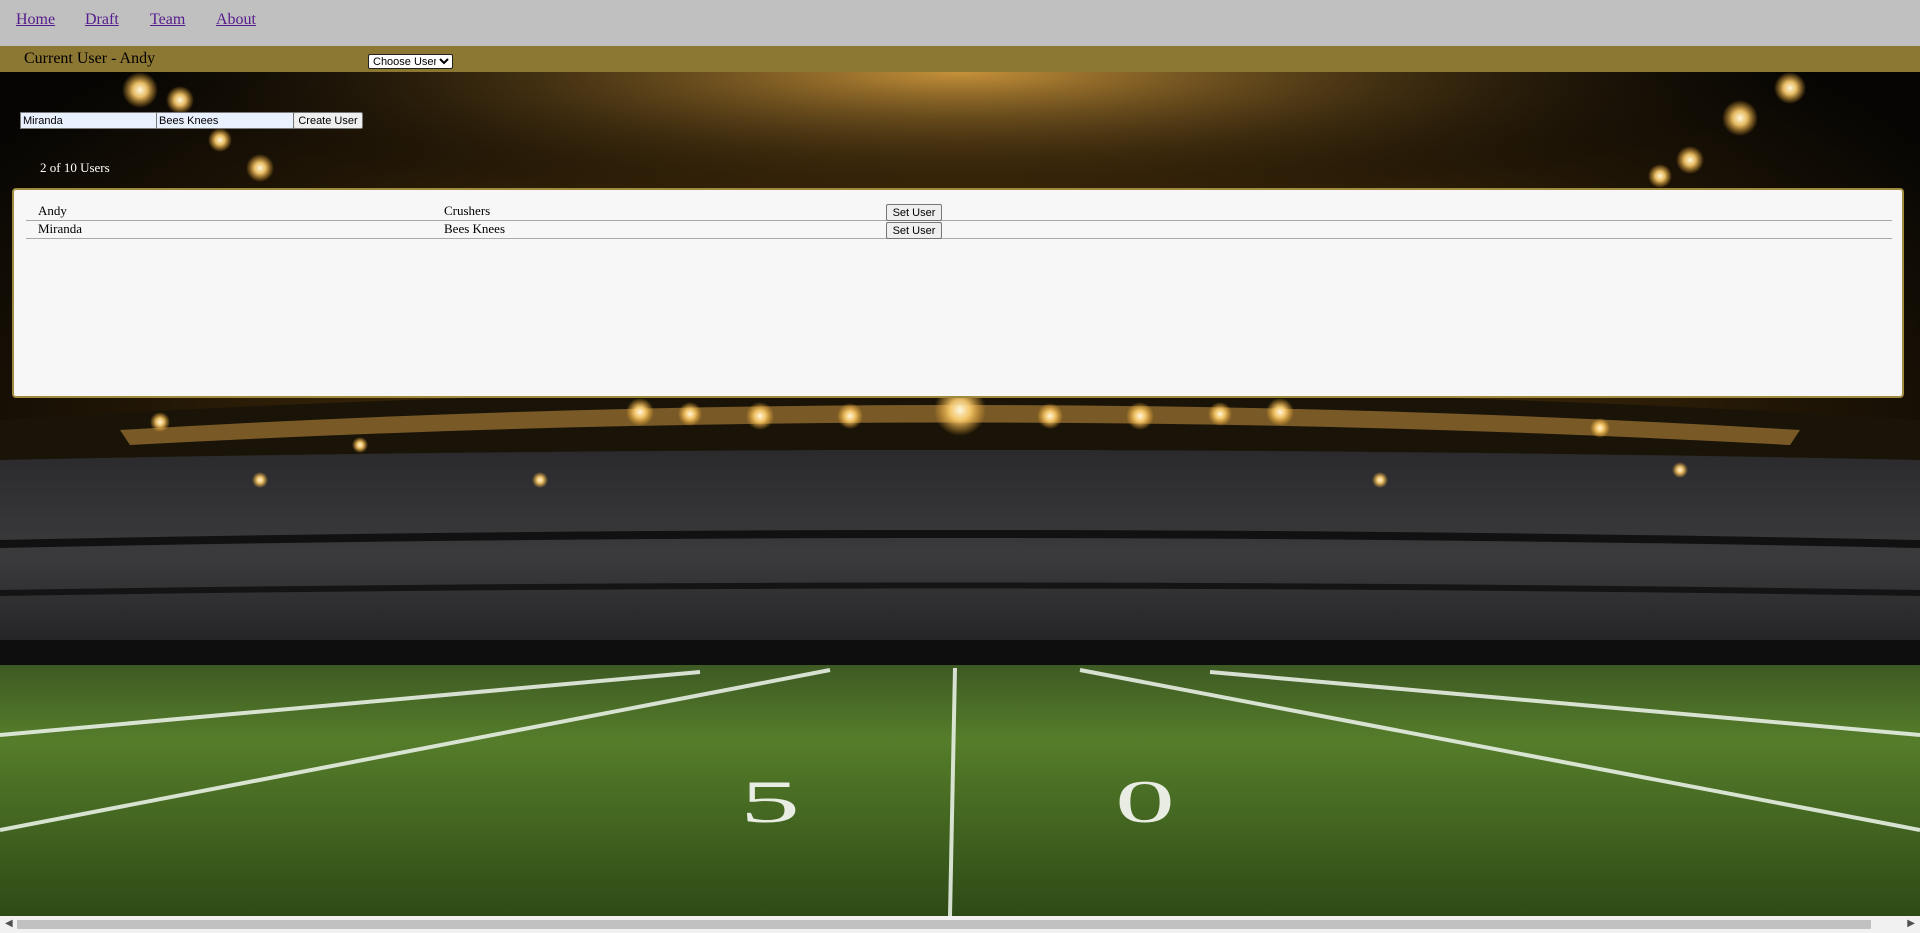  Describe the element at coordinates (475, 228) in the screenshot. I see `user-team: Bees Knees` at that location.